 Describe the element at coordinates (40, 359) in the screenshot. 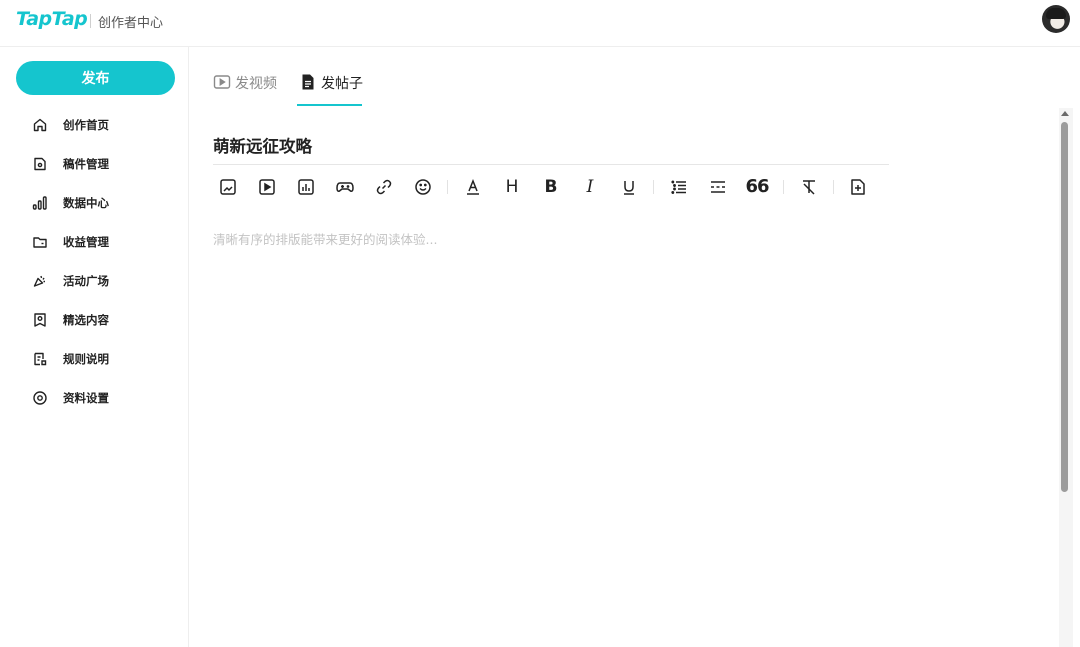

I see `rules-doc-icon` at that location.